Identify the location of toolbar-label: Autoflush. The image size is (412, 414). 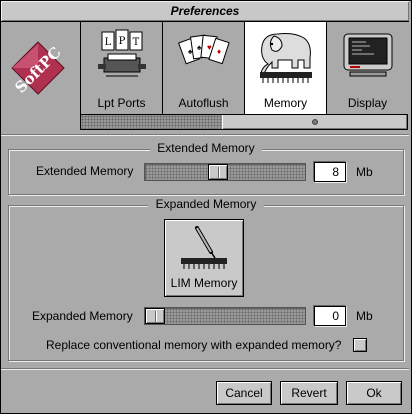
(203, 103).